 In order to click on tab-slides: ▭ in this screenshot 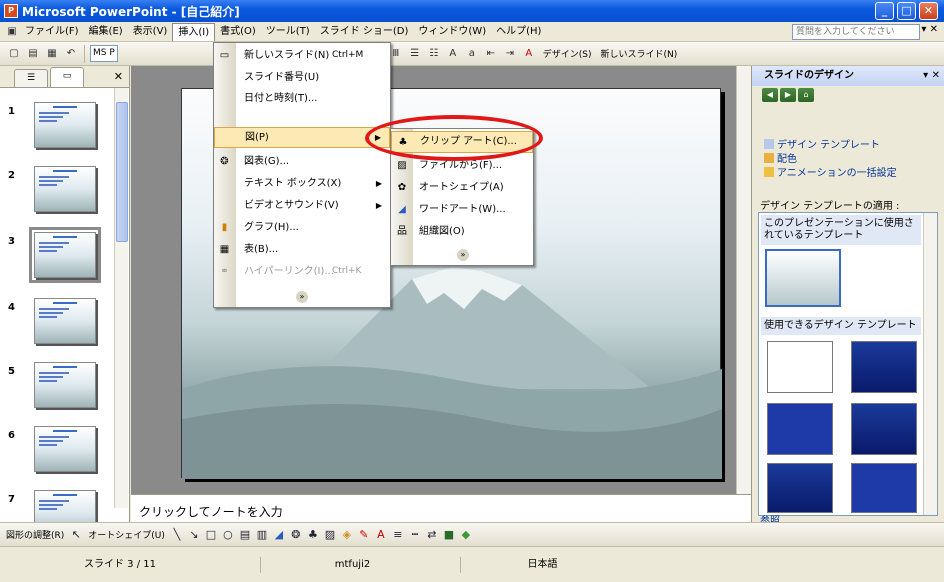, I will do `click(67, 77)`.